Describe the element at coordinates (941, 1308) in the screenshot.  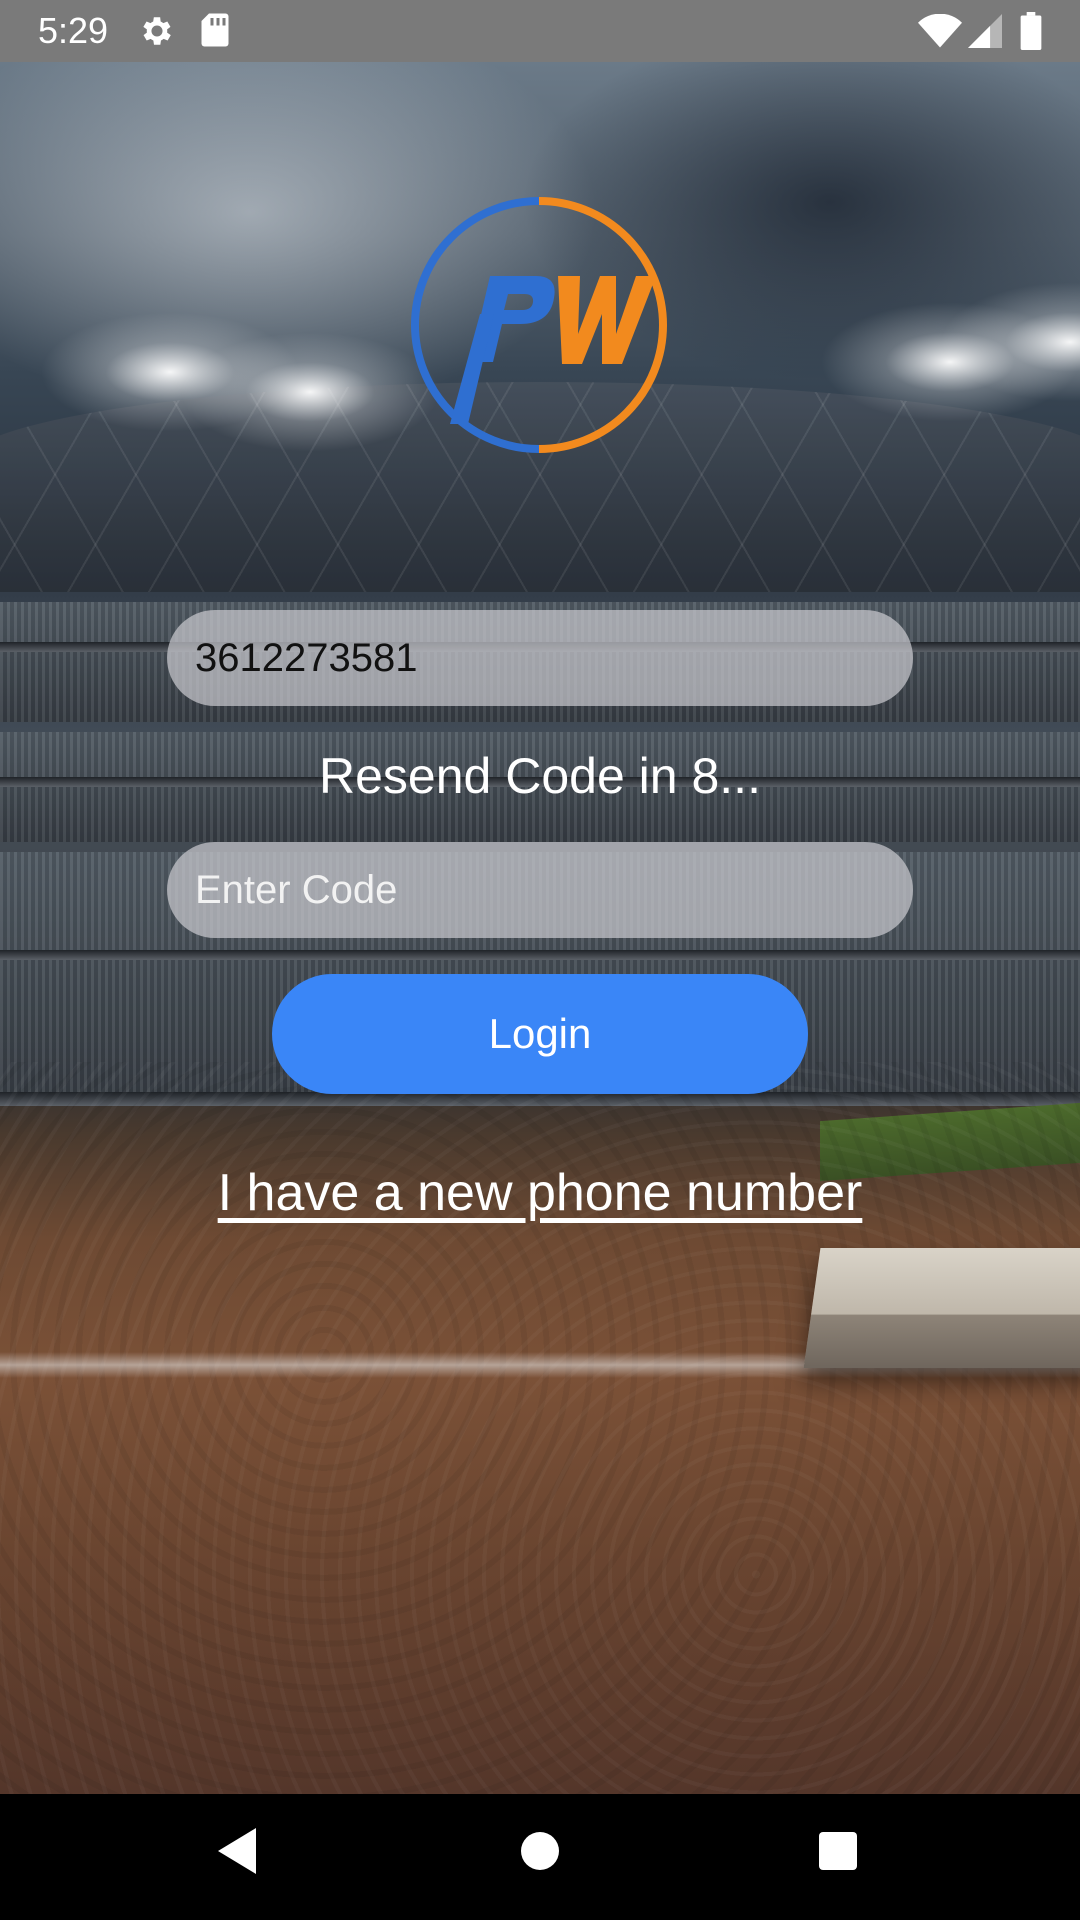
I see `base-plate` at that location.